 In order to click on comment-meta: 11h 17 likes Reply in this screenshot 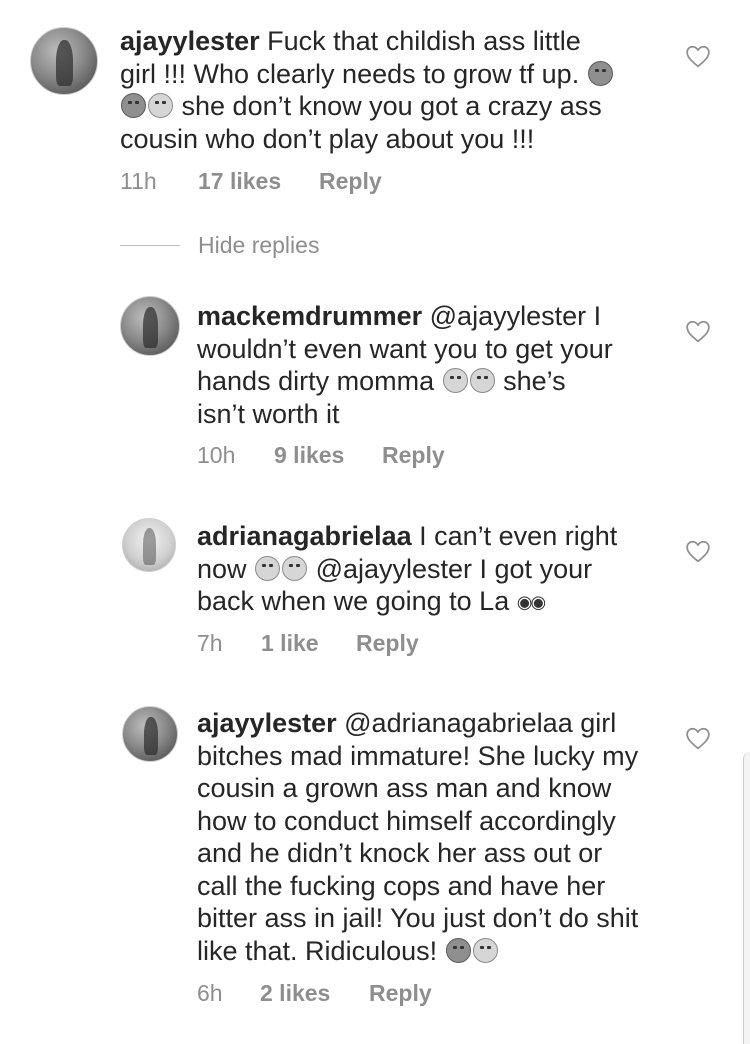, I will do `click(320, 181)`.